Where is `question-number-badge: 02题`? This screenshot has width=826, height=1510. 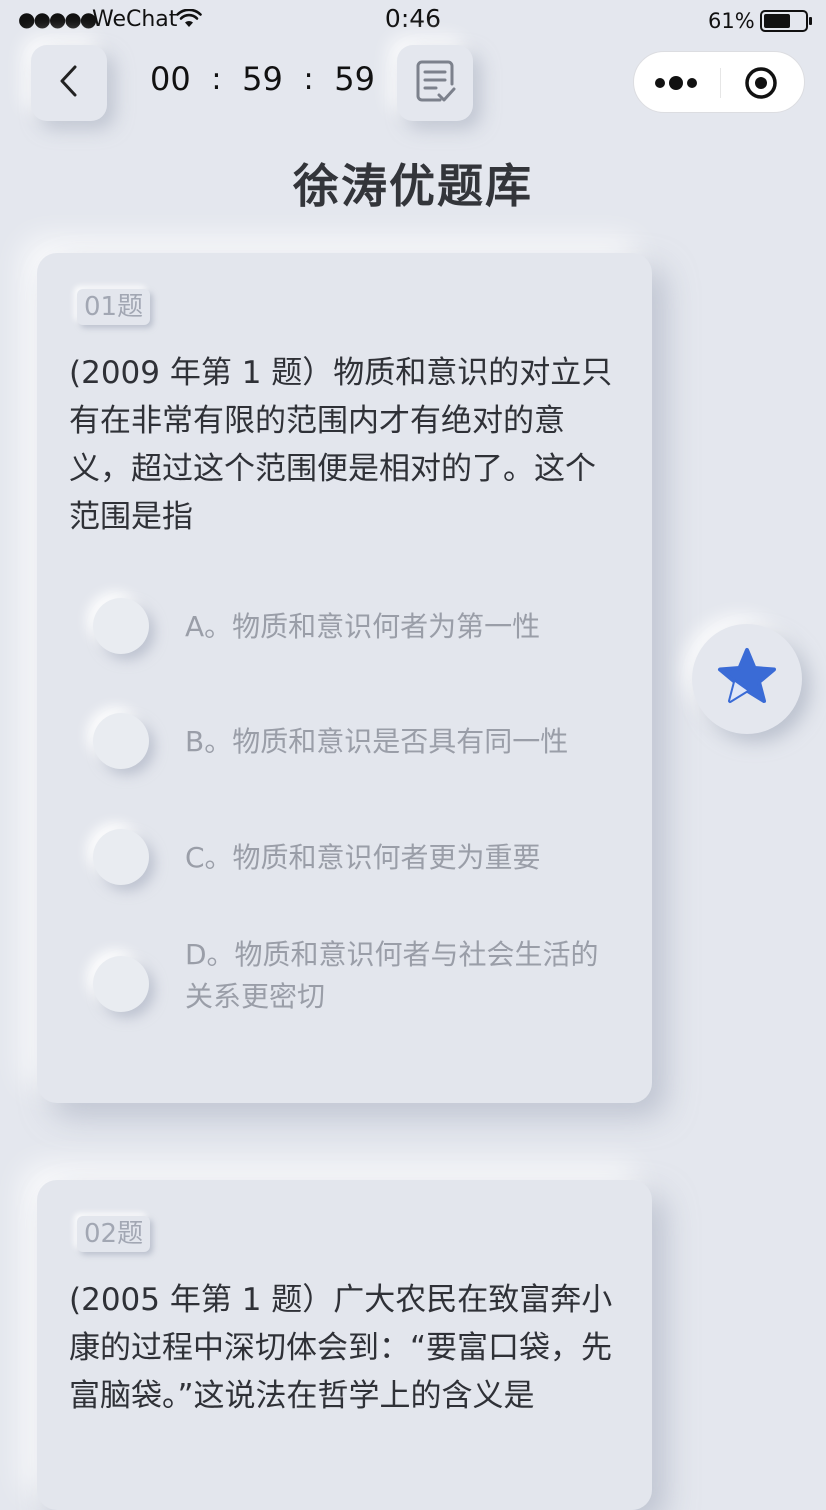 question-number-badge: 02题 is located at coordinates (114, 1234).